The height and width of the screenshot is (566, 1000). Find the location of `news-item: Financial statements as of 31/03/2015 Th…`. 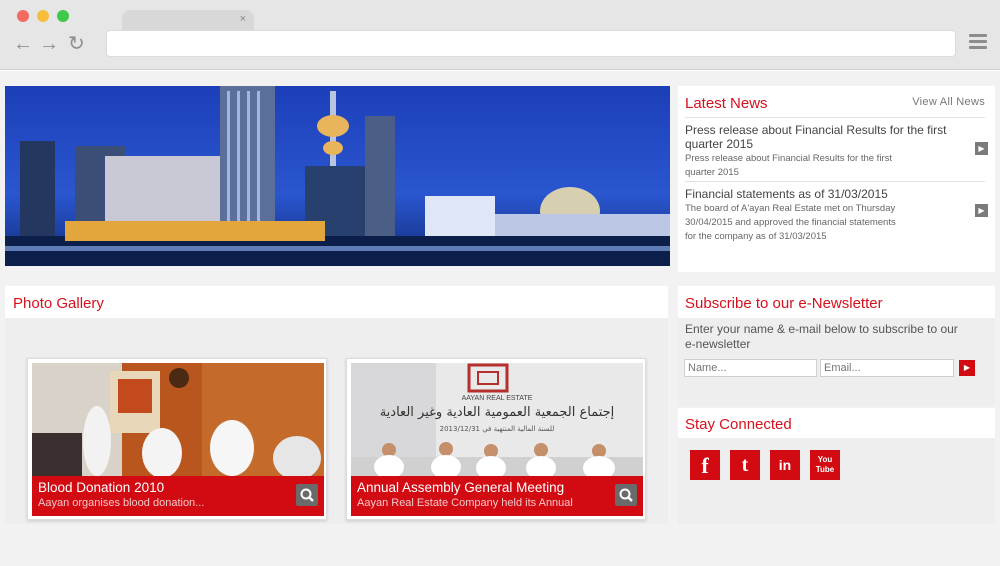

news-item: Financial statements as of 31/03/2015 Th… is located at coordinates (836, 212).